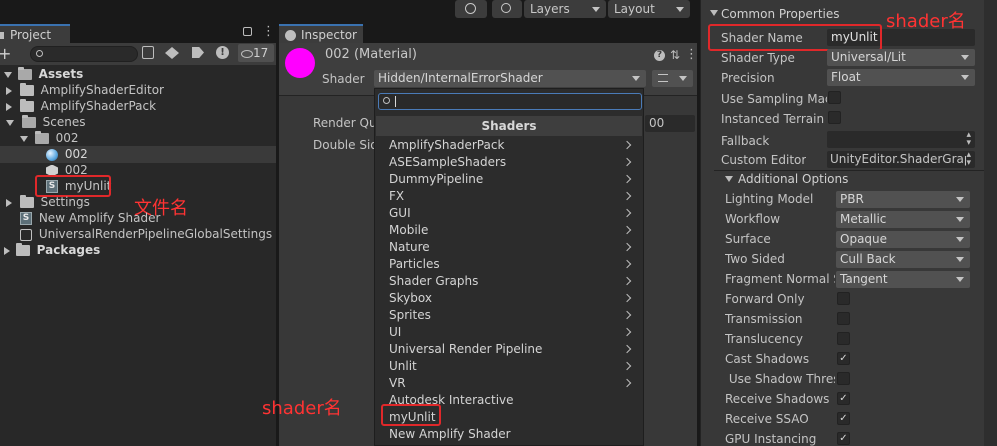  What do you see at coordinates (400, 213) in the screenshot?
I see `shader-menu-item: GUI` at bounding box center [400, 213].